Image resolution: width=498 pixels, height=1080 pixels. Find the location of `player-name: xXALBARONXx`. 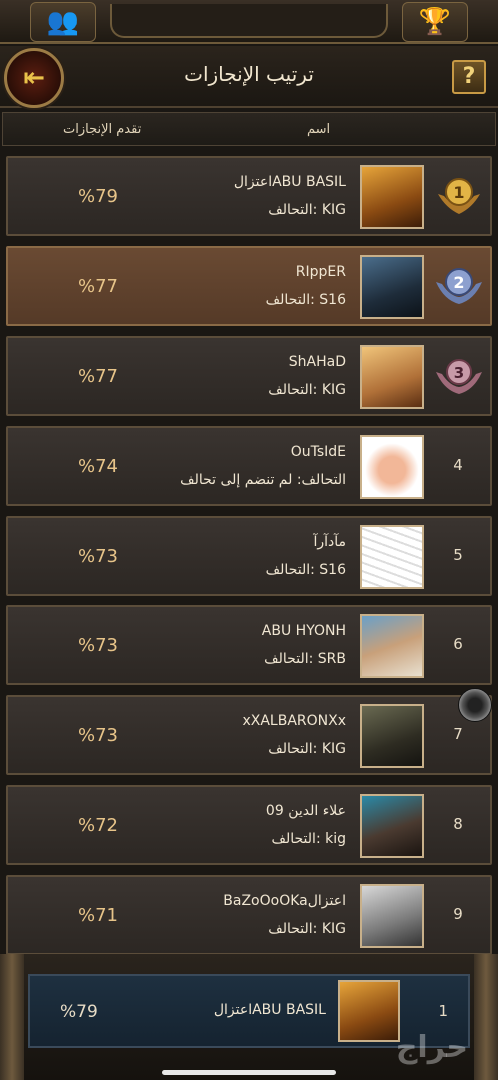

player-name: xXALBARONXx is located at coordinates (294, 721).